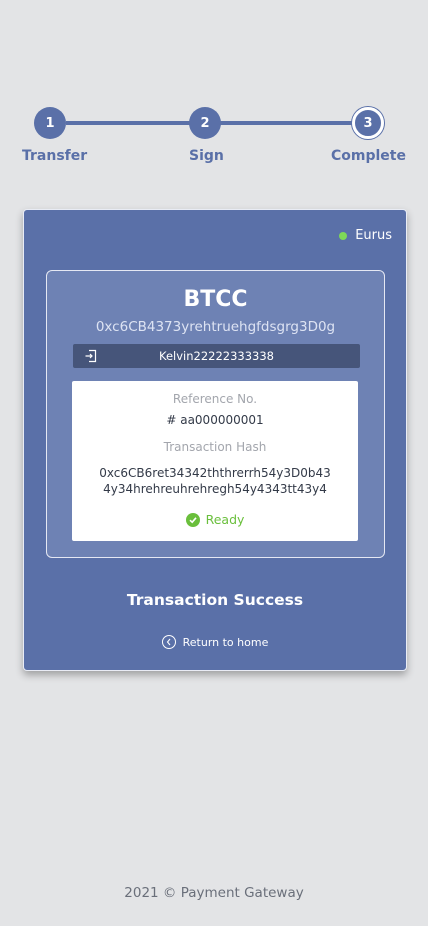 This screenshot has height=926, width=428. I want to click on reference-value: # aa000000001, so click(215, 420).